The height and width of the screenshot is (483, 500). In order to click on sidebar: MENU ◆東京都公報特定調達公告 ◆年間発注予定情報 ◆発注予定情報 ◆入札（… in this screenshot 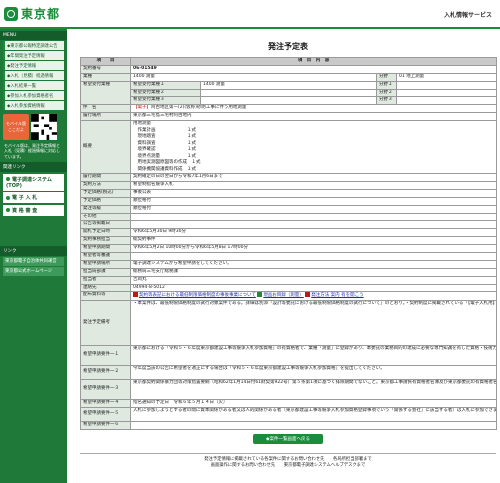, I will do `click(33, 256)`.